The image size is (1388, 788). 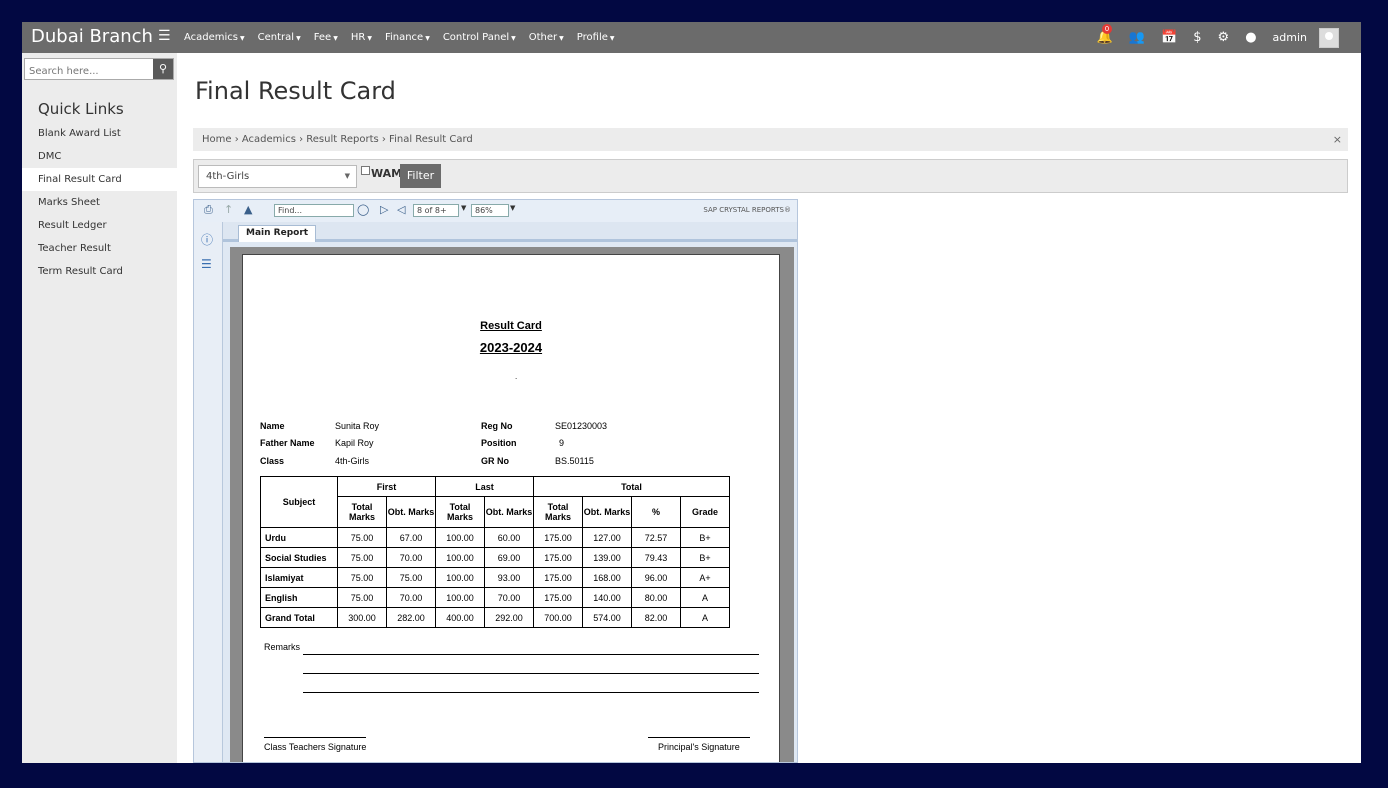 I want to click on calendar-icon: 📅, so click(x=1169, y=37).